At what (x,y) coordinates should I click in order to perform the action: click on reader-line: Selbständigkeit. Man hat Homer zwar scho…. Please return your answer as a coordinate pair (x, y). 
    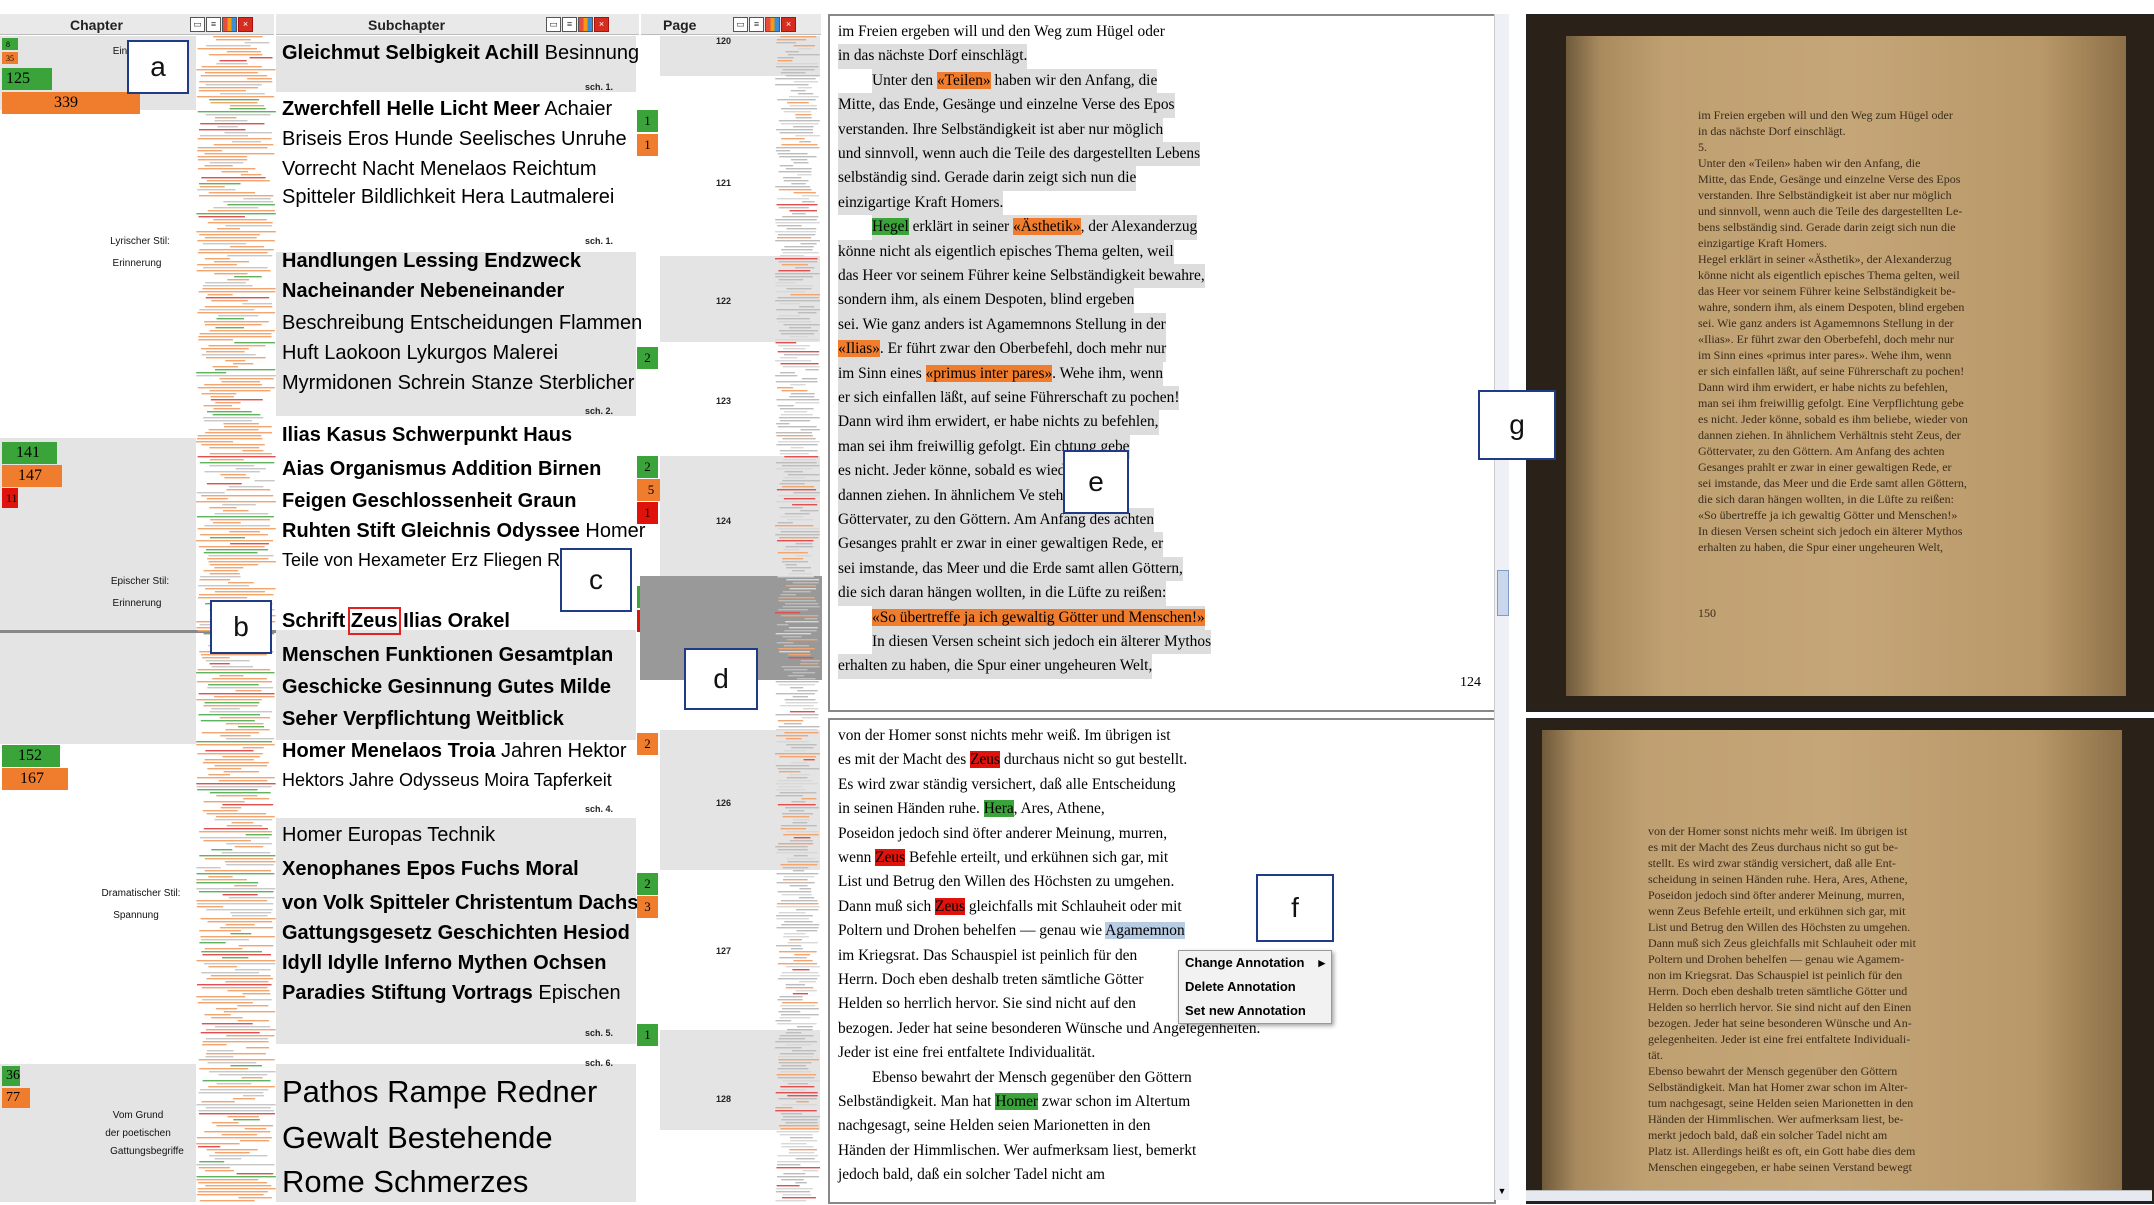
    Looking at the image, I should click on (1014, 1102).